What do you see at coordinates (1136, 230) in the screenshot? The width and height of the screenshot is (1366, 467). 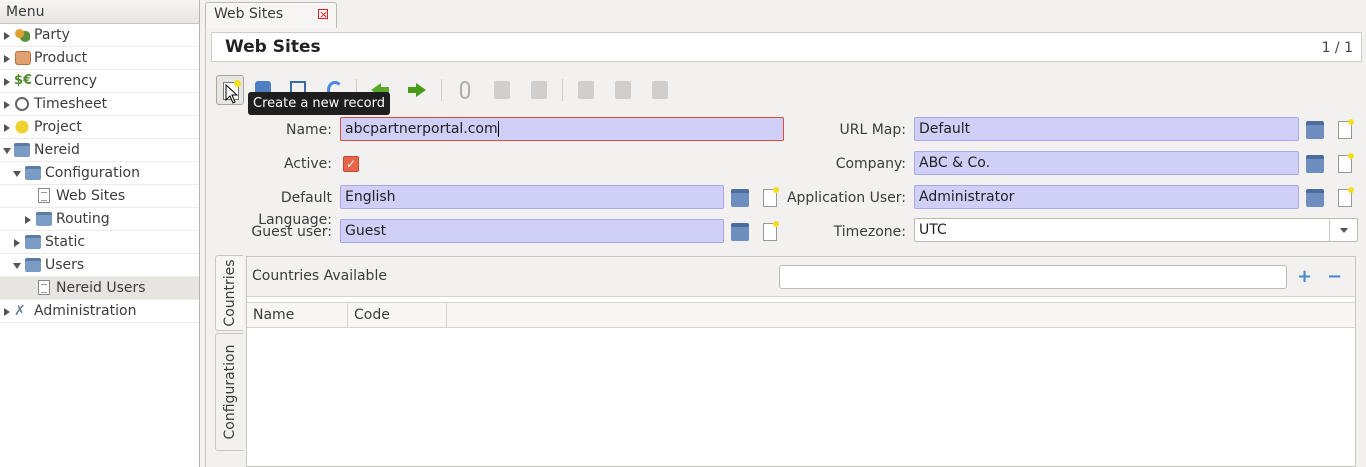 I see `timezone-select: UTC` at bounding box center [1136, 230].